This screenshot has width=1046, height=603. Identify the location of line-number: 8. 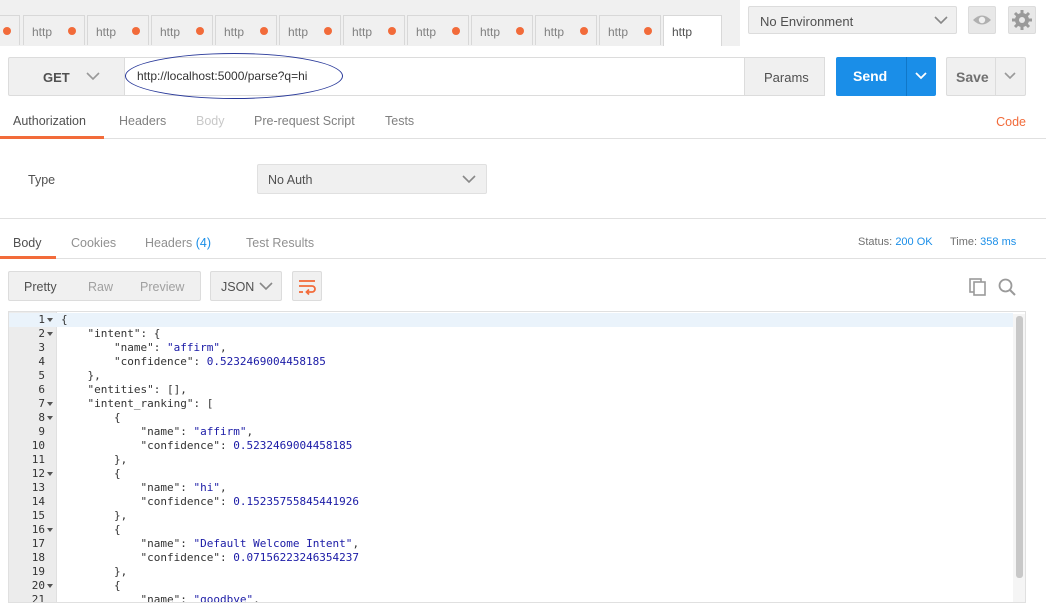
(27, 418).